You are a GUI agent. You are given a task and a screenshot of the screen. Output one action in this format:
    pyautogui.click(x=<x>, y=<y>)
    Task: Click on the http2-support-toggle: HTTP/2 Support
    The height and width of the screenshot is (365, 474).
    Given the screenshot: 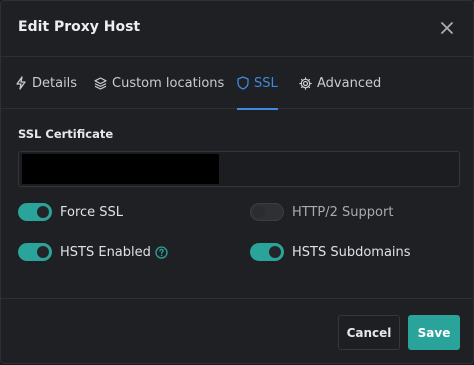 What is the action you would take?
    pyautogui.click(x=321, y=212)
    